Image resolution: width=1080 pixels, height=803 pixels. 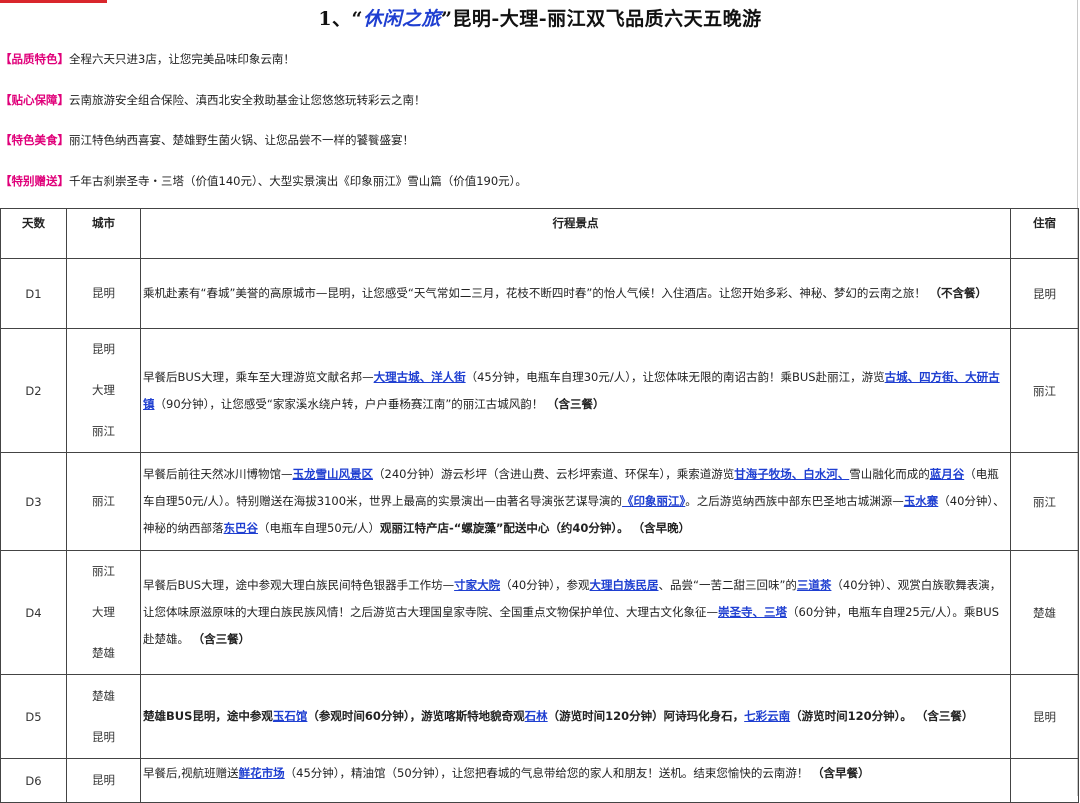 What do you see at coordinates (258, 376) in the screenshot?
I see `route-text: 早餐后BUS大理，乘车至大理游览文献名邦—` at bounding box center [258, 376].